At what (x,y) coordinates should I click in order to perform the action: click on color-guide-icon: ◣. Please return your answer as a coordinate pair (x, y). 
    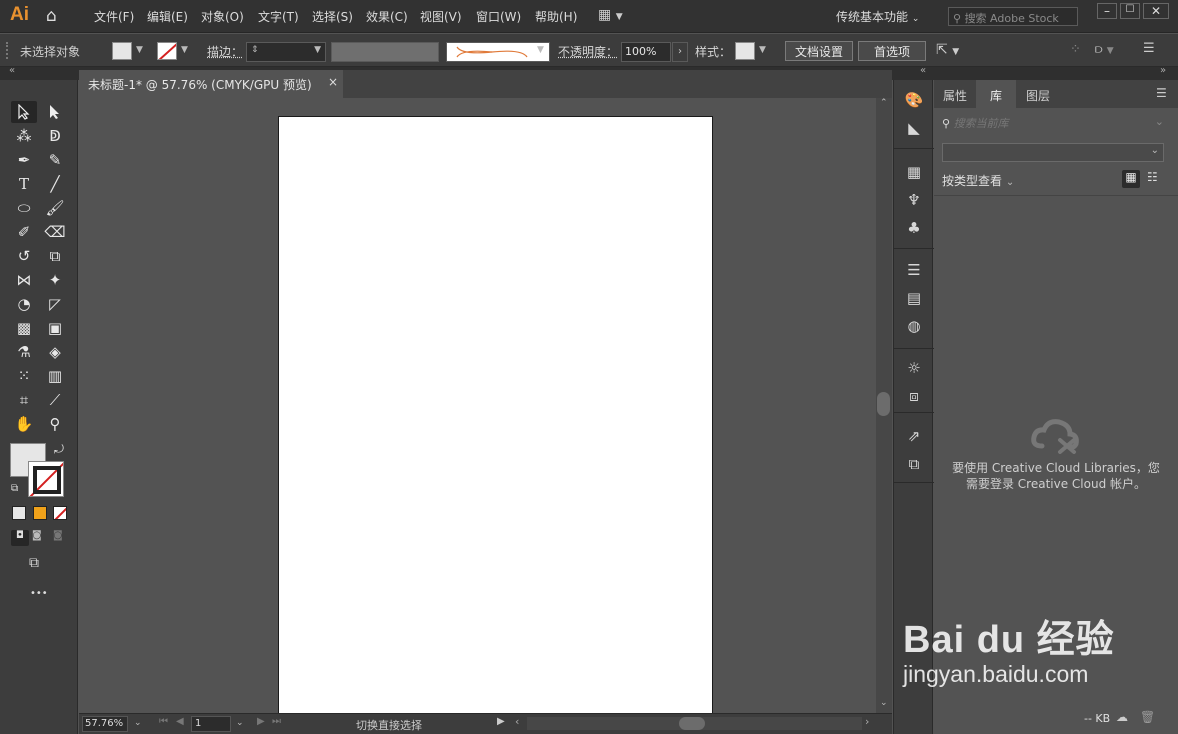
    Looking at the image, I should click on (914, 128).